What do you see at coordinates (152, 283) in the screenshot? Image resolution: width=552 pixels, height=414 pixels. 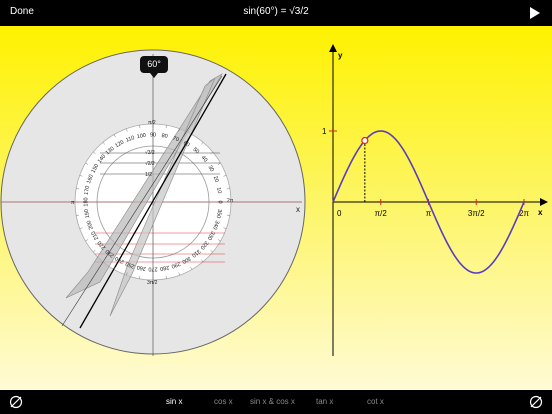 I see `pi-bottom-label: 3π/2` at bounding box center [152, 283].